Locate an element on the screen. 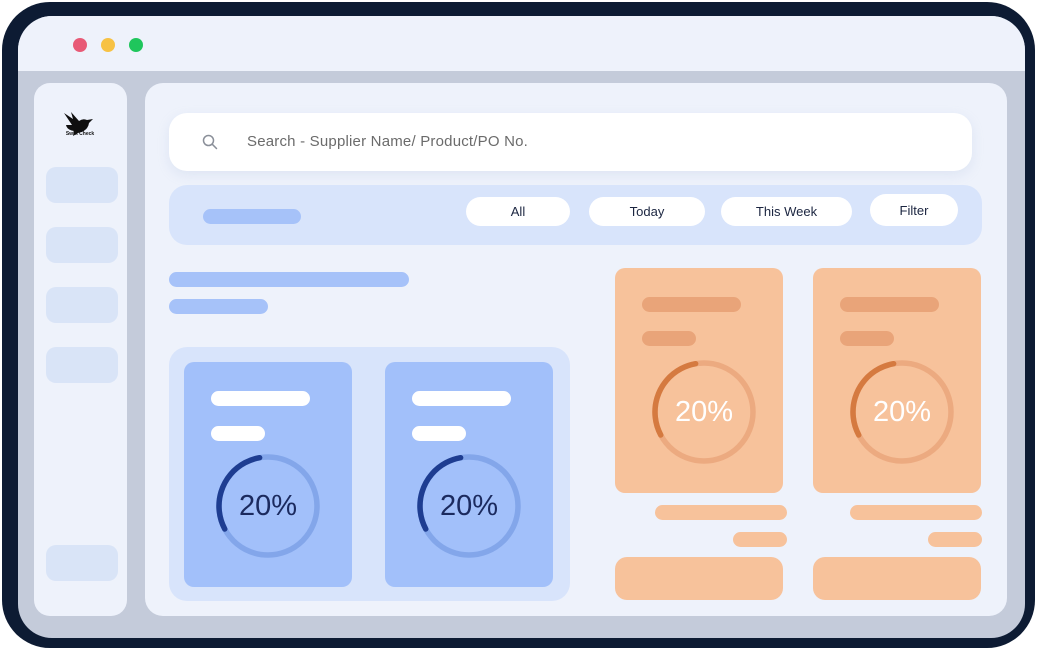  close-window-button is located at coordinates (80, 45).